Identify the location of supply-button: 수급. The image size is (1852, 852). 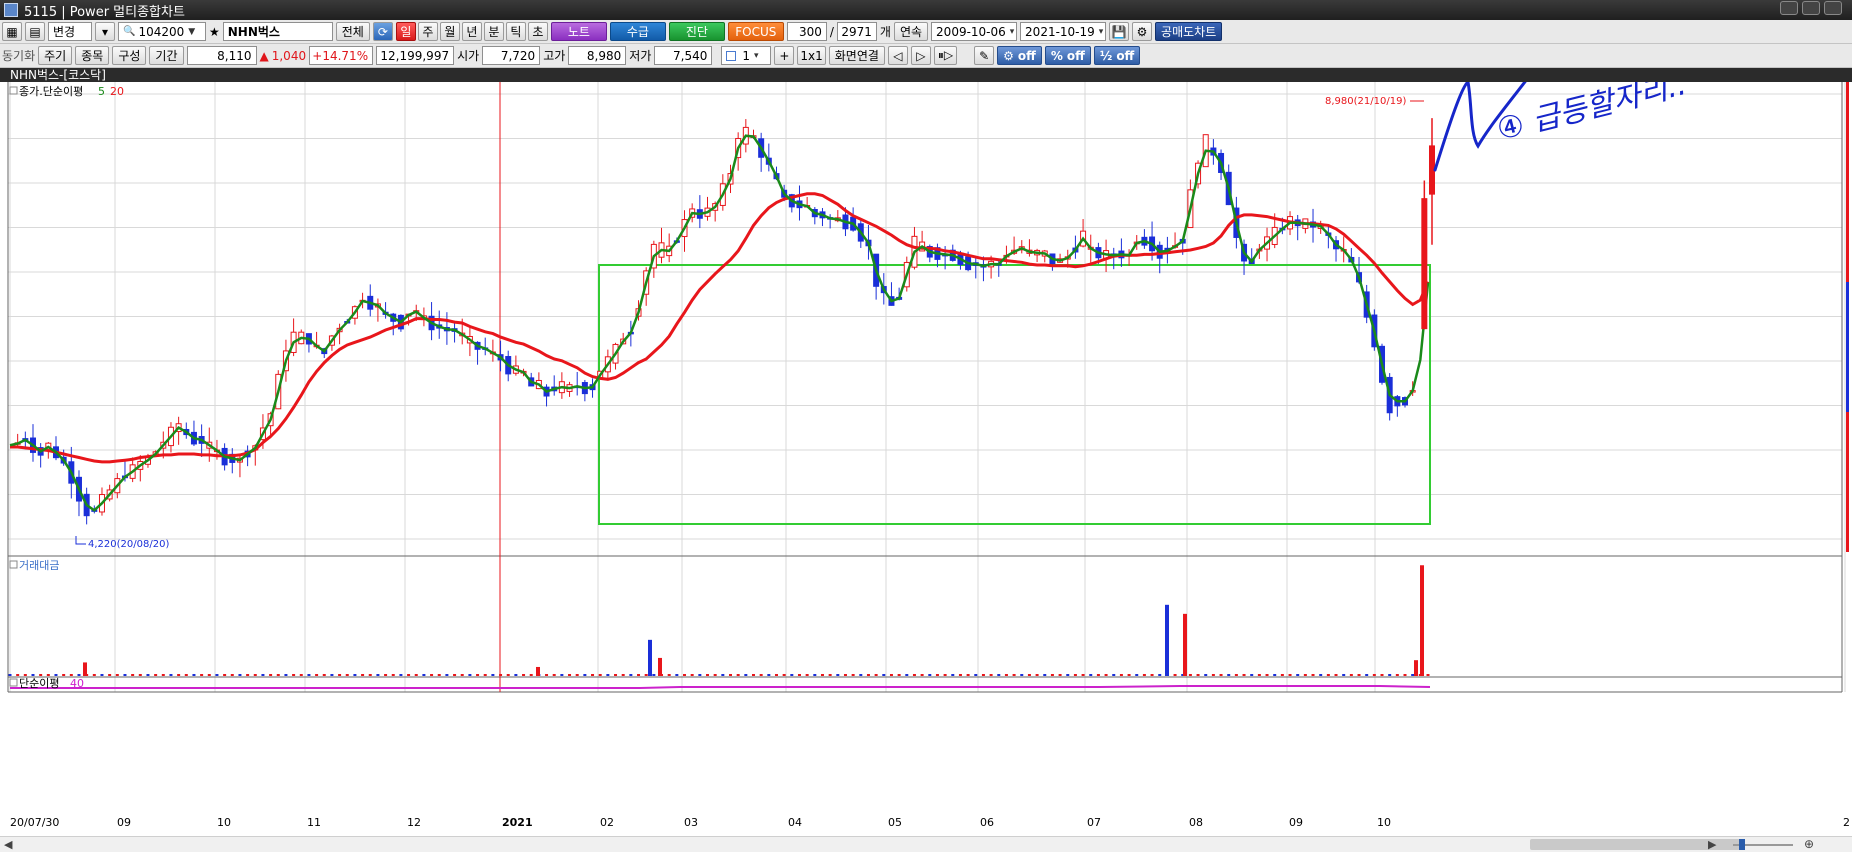
(637, 31).